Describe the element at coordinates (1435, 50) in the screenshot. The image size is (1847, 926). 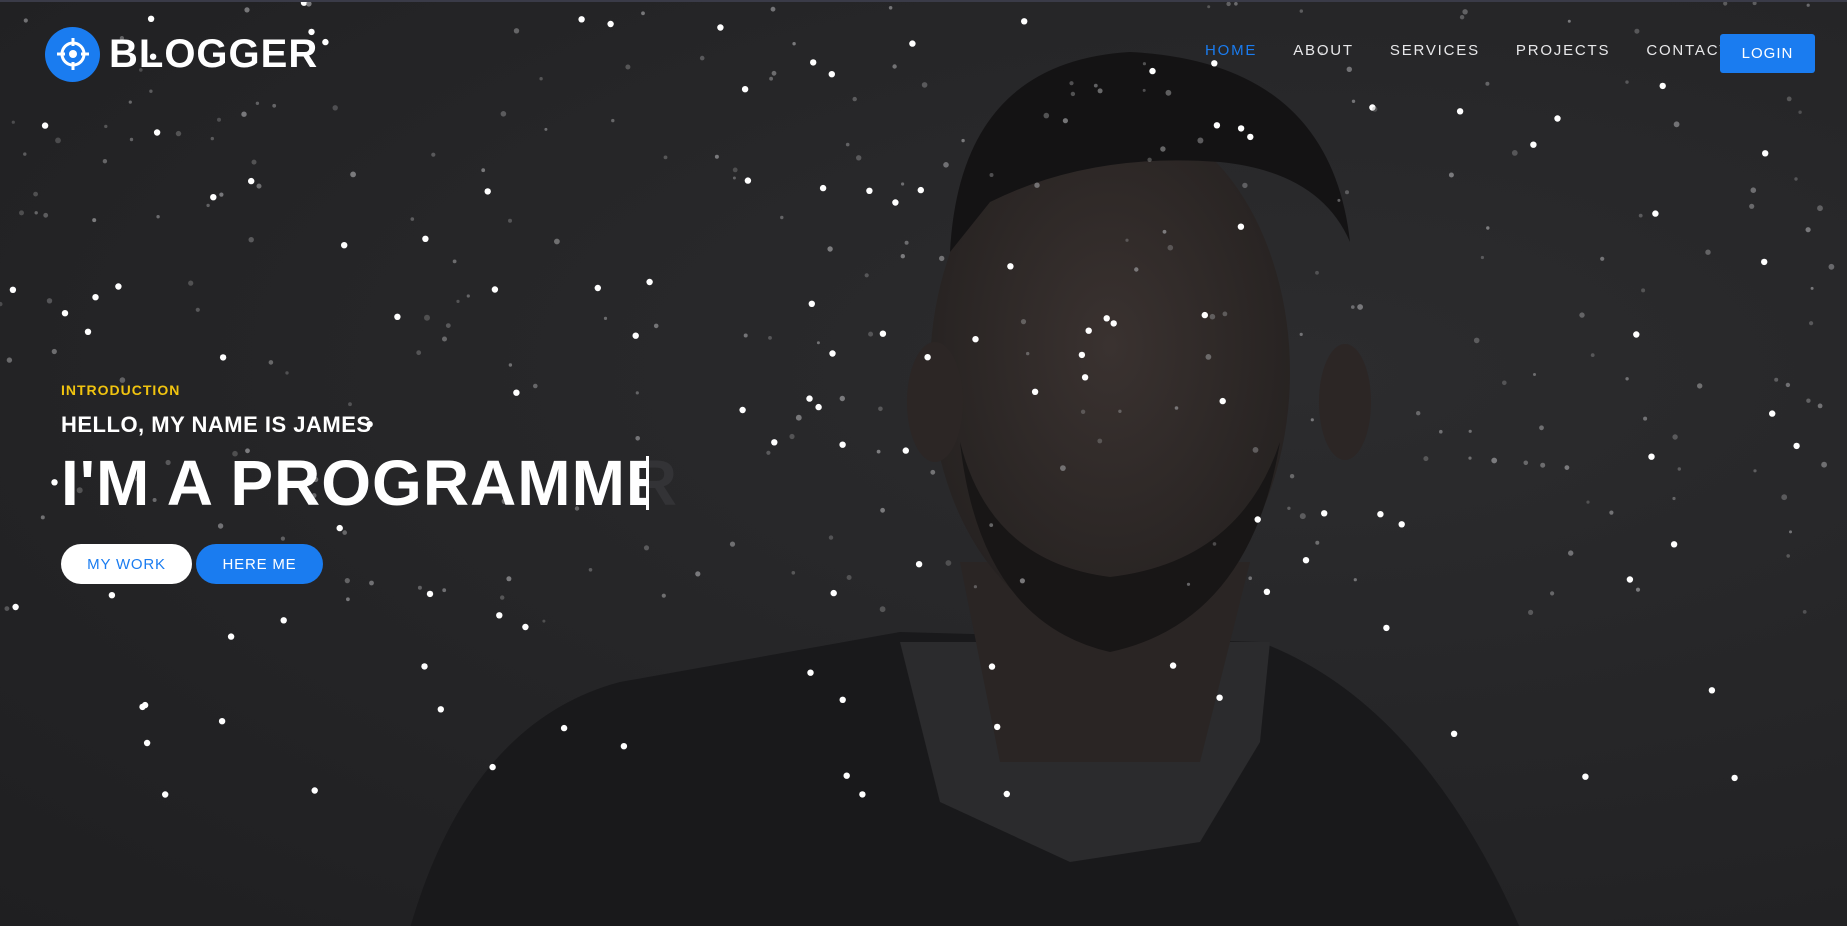
I see `nav-link-services: SERVICES` at that location.